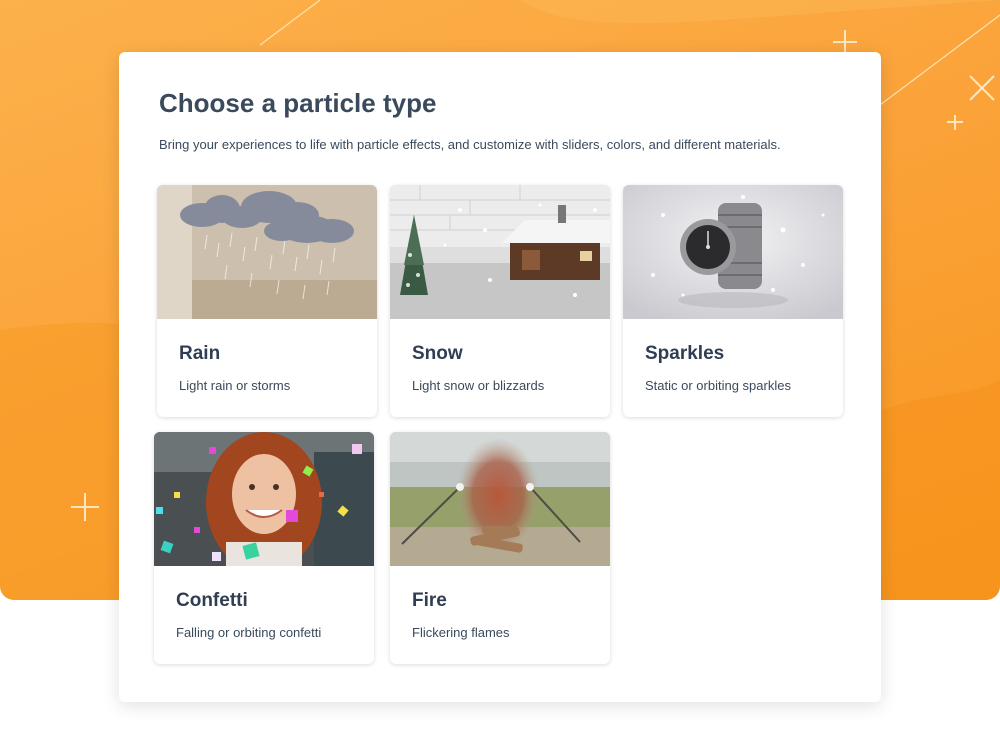  What do you see at coordinates (298, 103) in the screenshot?
I see `page-title: Choose a particle type` at bounding box center [298, 103].